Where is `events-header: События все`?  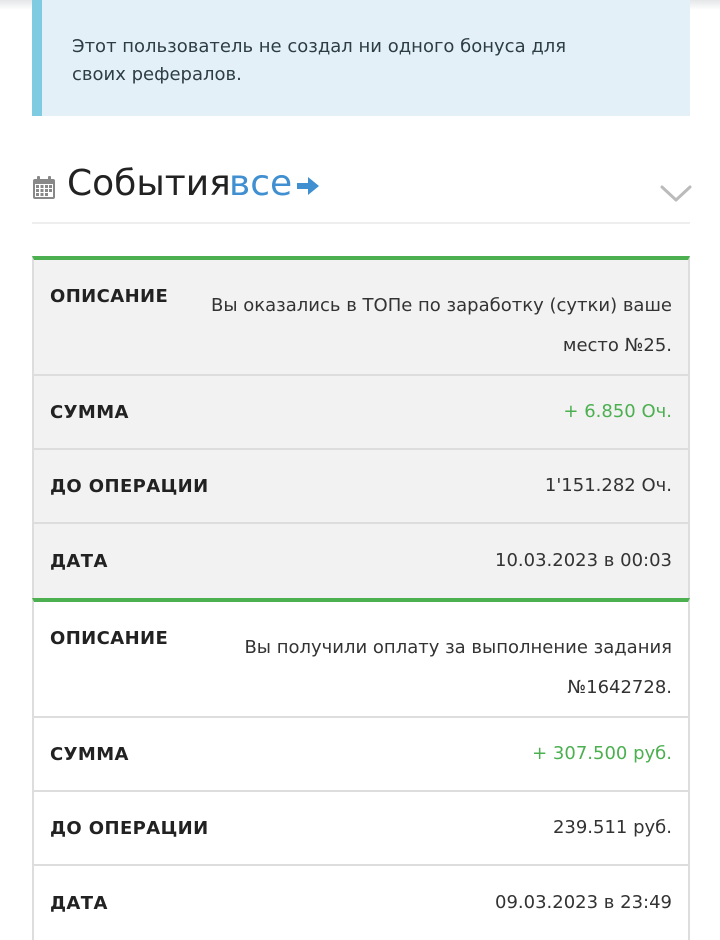
events-header: События все is located at coordinates (362, 170).